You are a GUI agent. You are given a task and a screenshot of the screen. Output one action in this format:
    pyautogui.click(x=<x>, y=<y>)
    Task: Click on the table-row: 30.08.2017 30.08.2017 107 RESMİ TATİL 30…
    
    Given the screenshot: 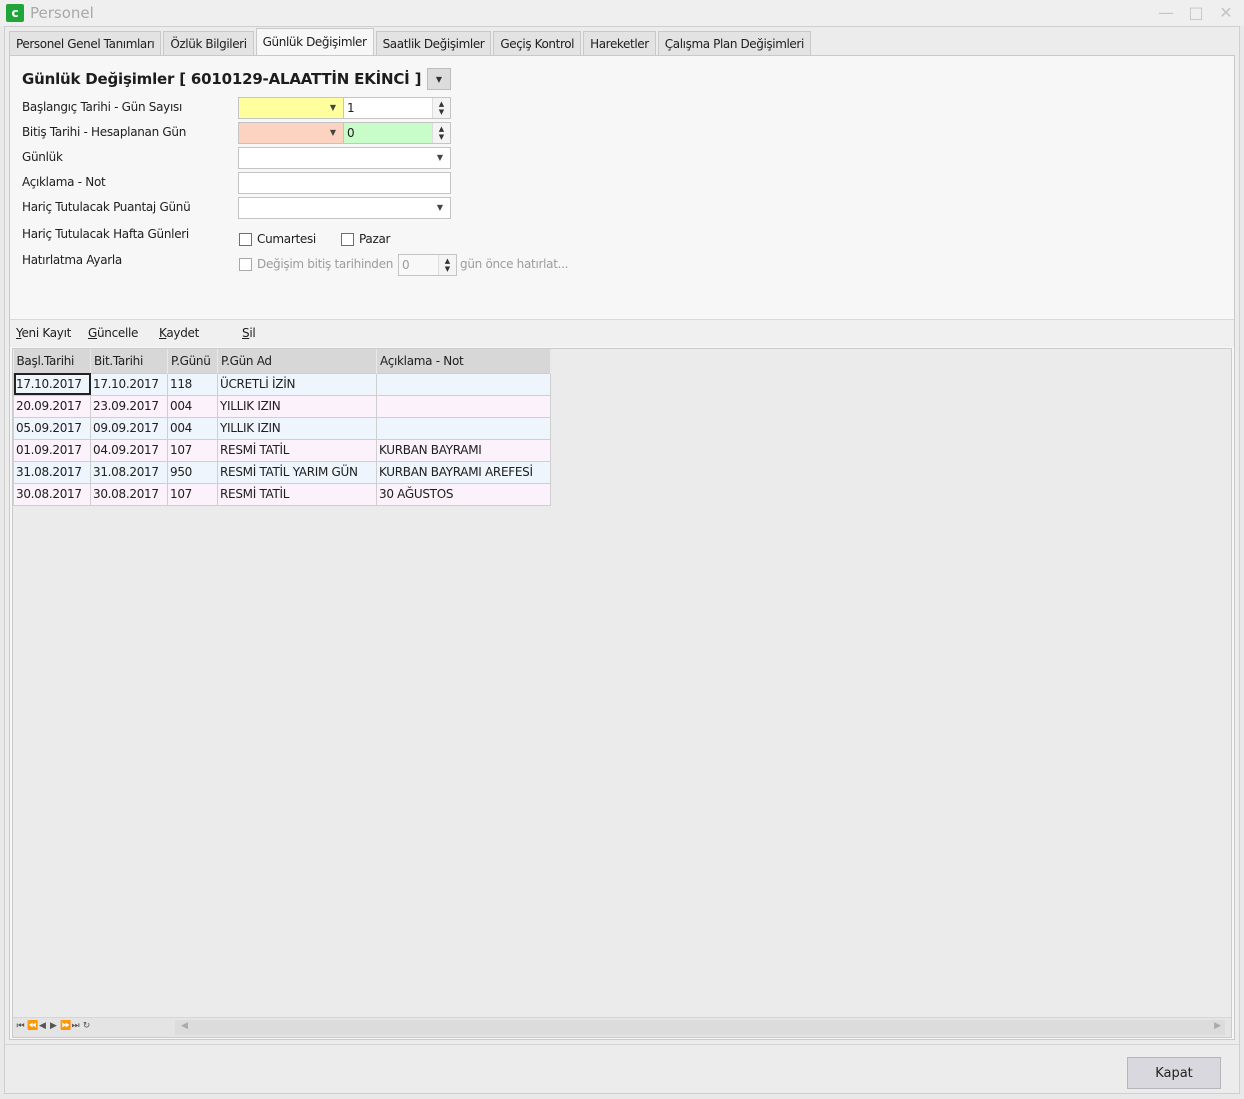 What is the action you would take?
    pyautogui.click(x=282, y=494)
    